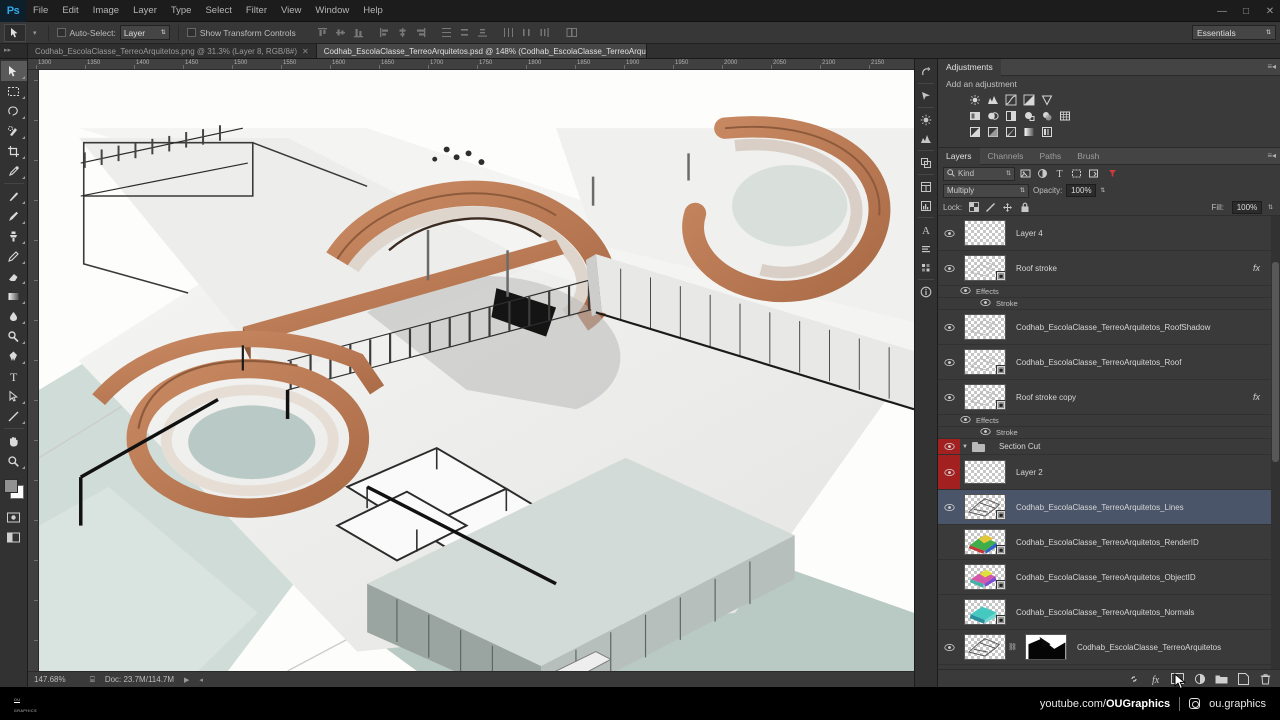 The image size is (1280, 720). What do you see at coordinates (106, 10) in the screenshot?
I see `menu-image: Image` at bounding box center [106, 10].